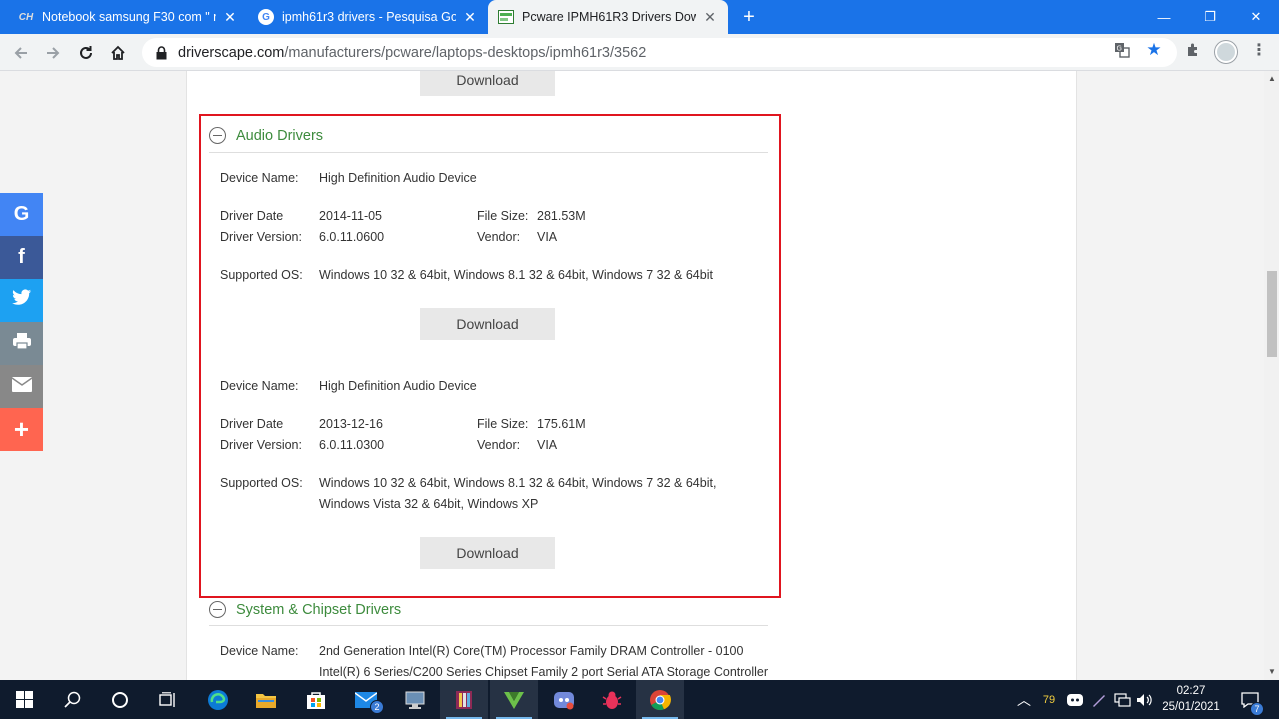  What do you see at coordinates (1226, 52) in the screenshot?
I see `profile-avatar` at bounding box center [1226, 52].